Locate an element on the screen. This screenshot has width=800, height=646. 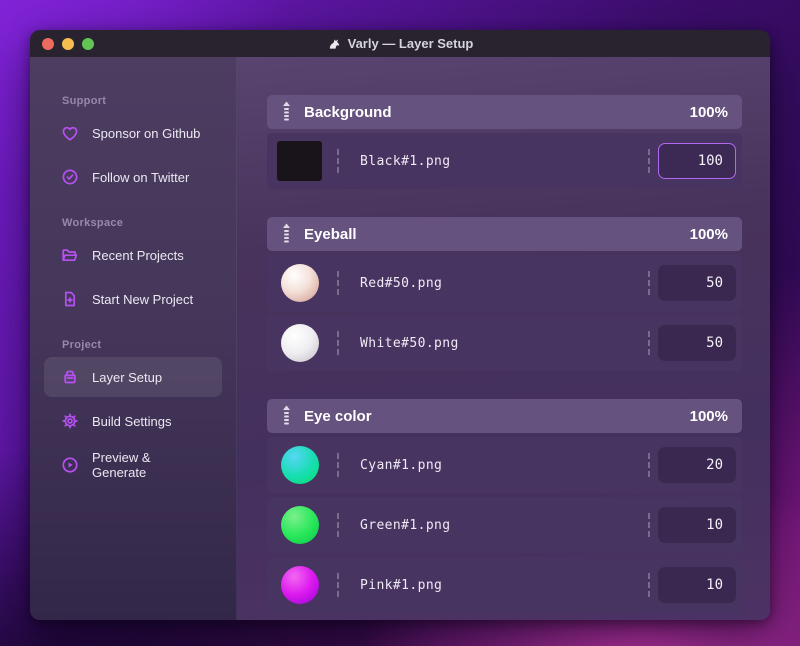
window-title-text: Varly — Layer Setup is located at coordinates (410, 43).